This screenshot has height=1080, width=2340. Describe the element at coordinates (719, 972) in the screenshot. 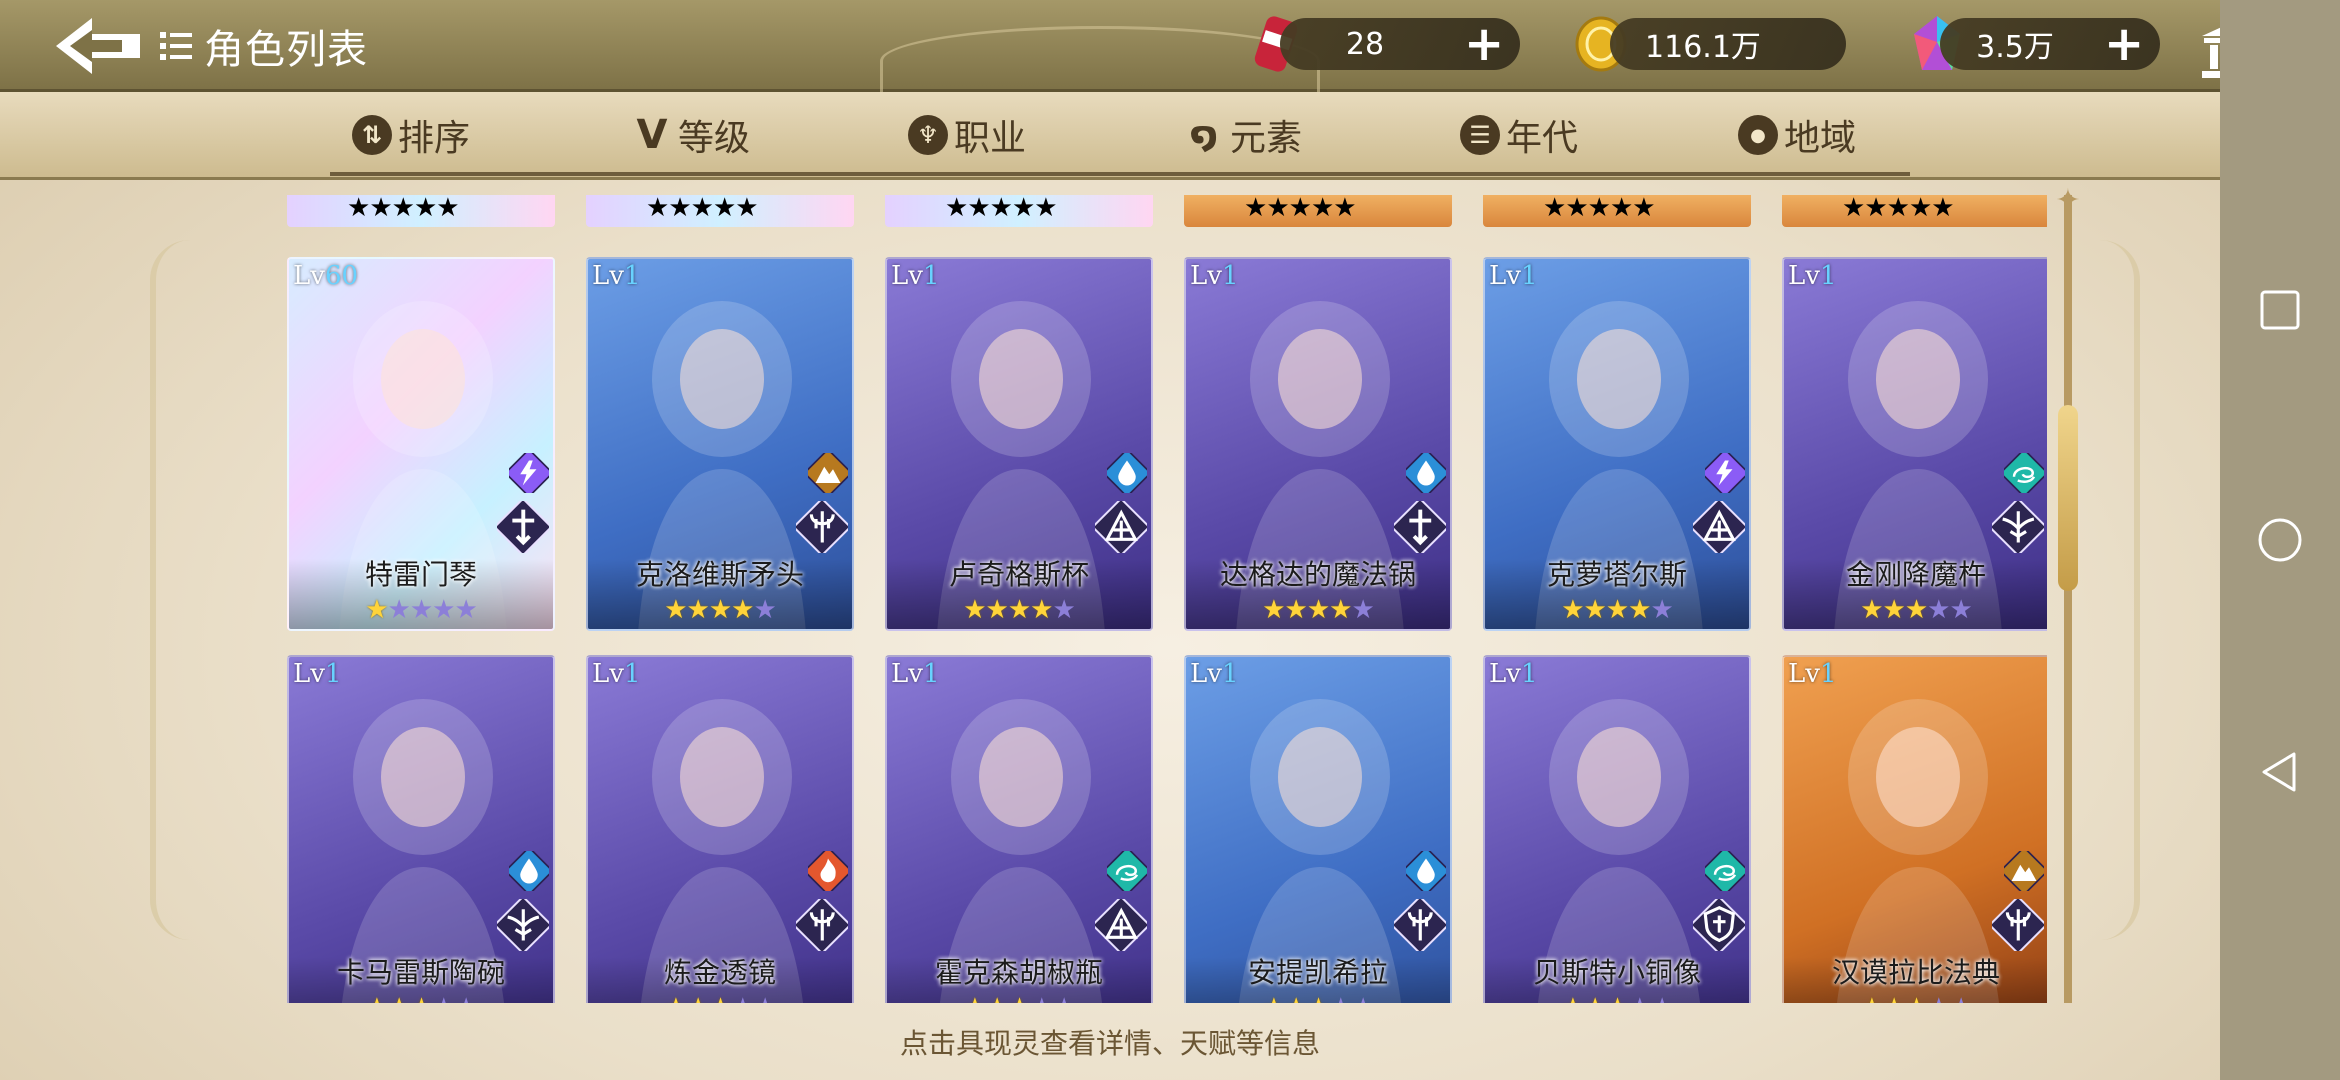

I see `character-name: 炼金透镜` at that location.